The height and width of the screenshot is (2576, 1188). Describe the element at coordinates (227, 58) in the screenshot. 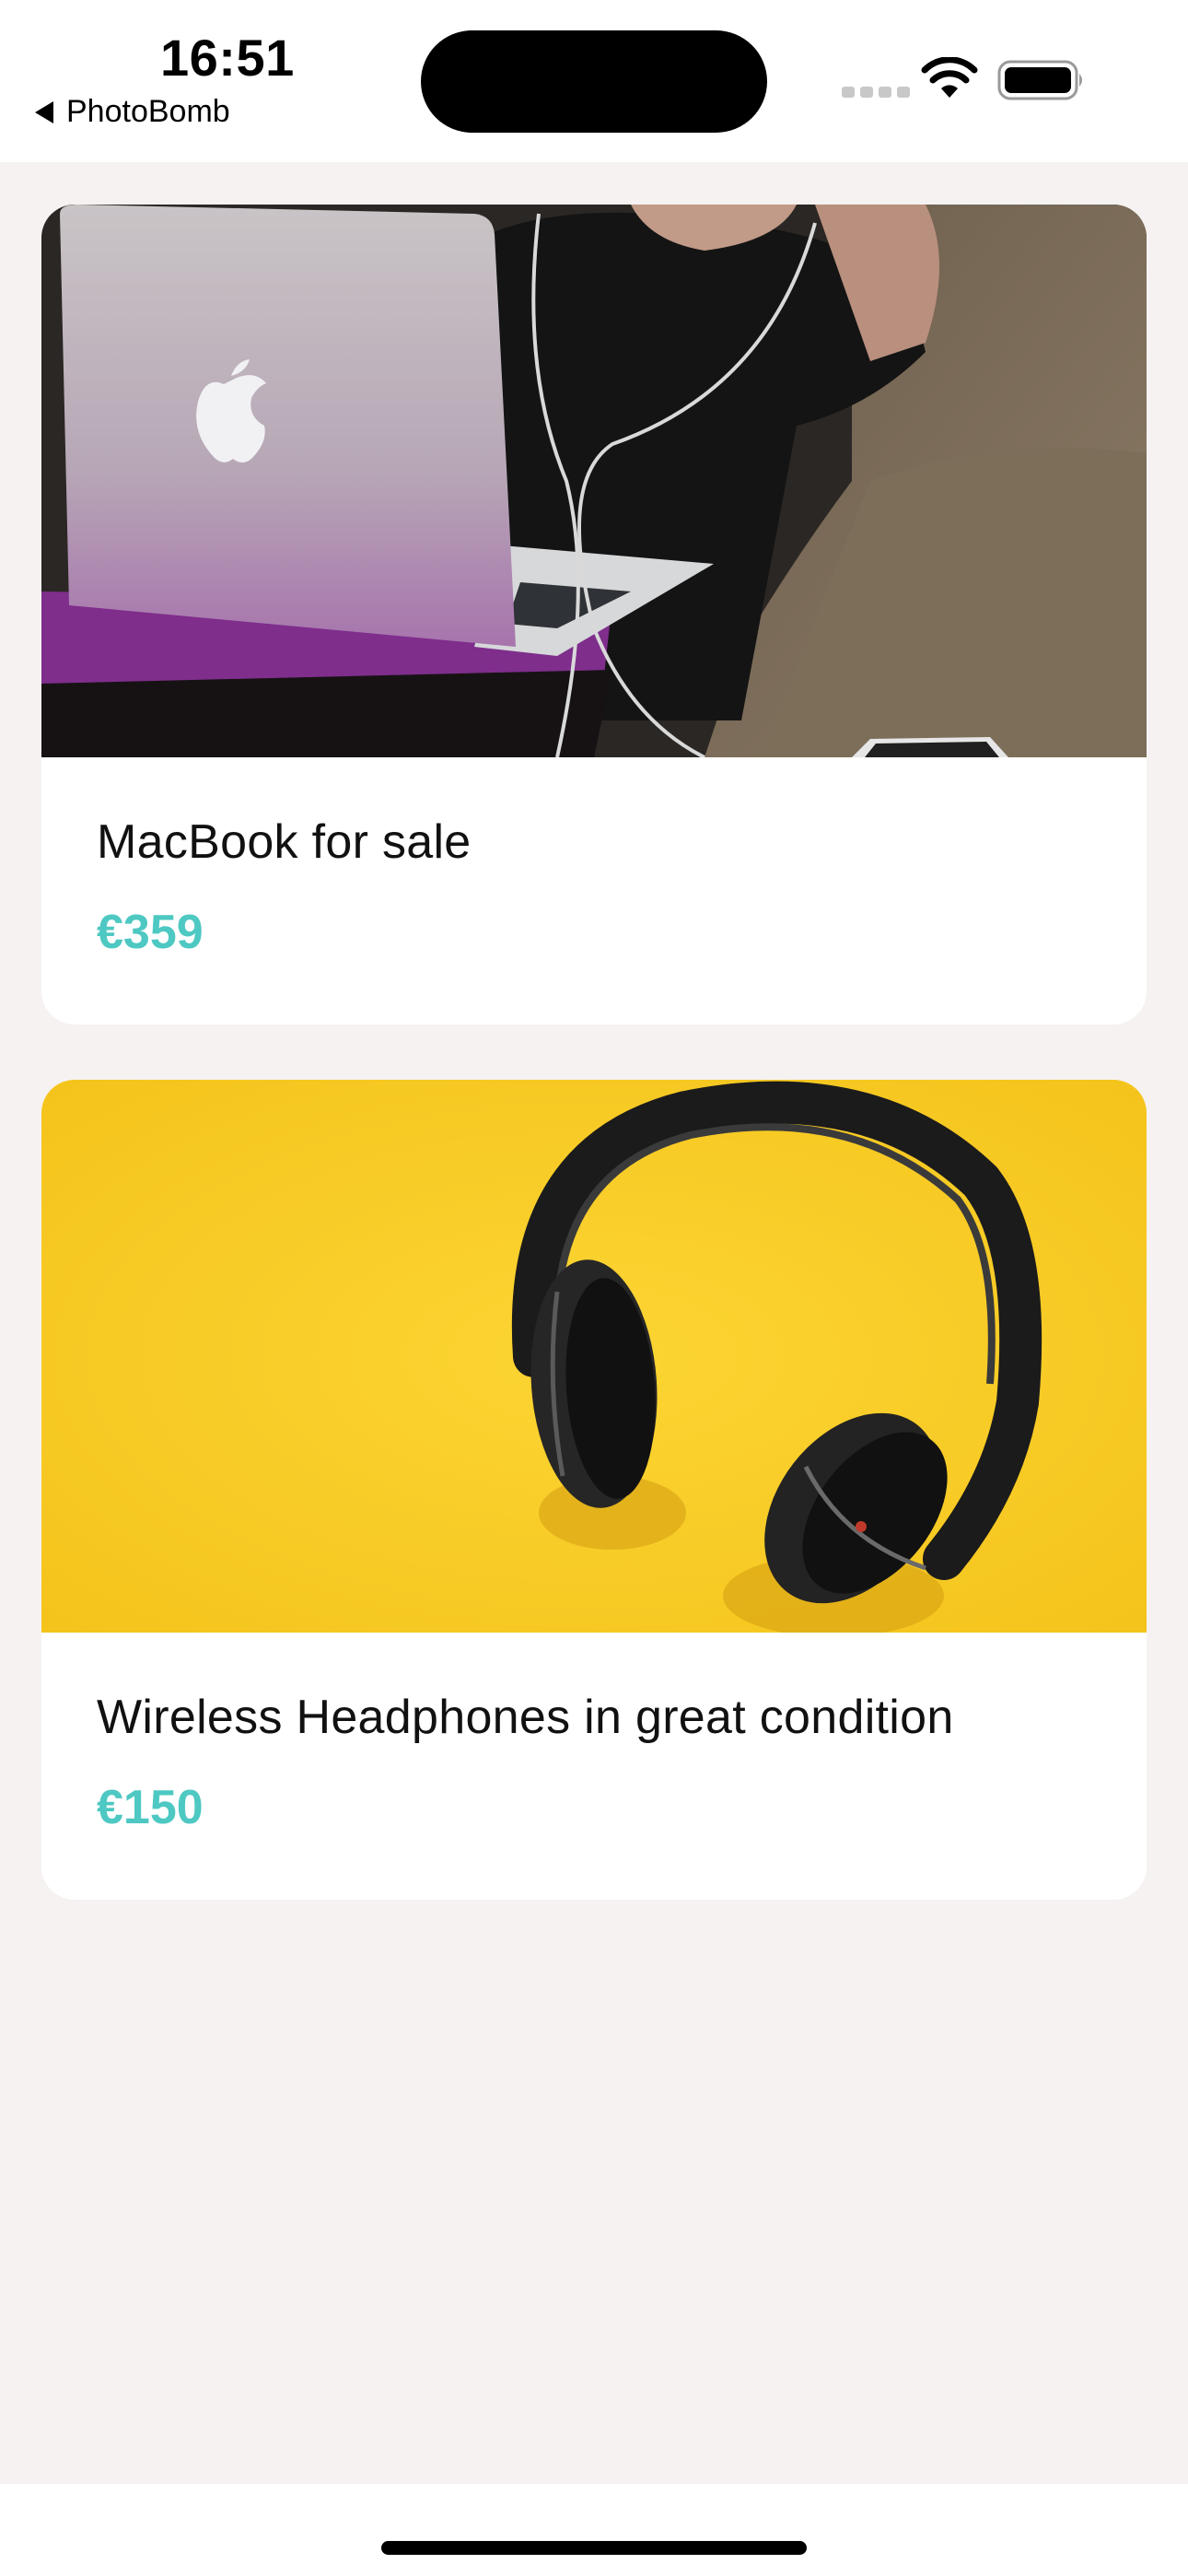

I see `status-time: 16:51` at that location.